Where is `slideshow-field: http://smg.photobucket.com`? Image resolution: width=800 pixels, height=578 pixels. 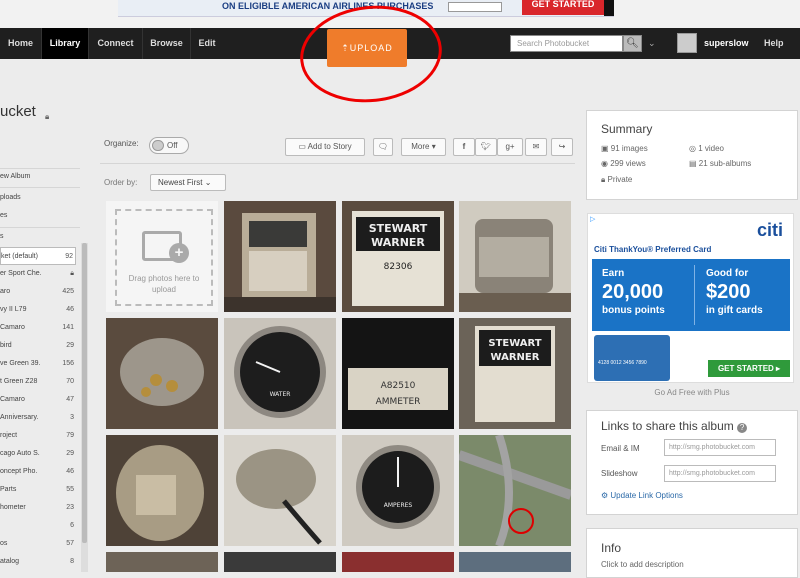
slideshow-field: http://smg.photobucket.com is located at coordinates (720, 473).